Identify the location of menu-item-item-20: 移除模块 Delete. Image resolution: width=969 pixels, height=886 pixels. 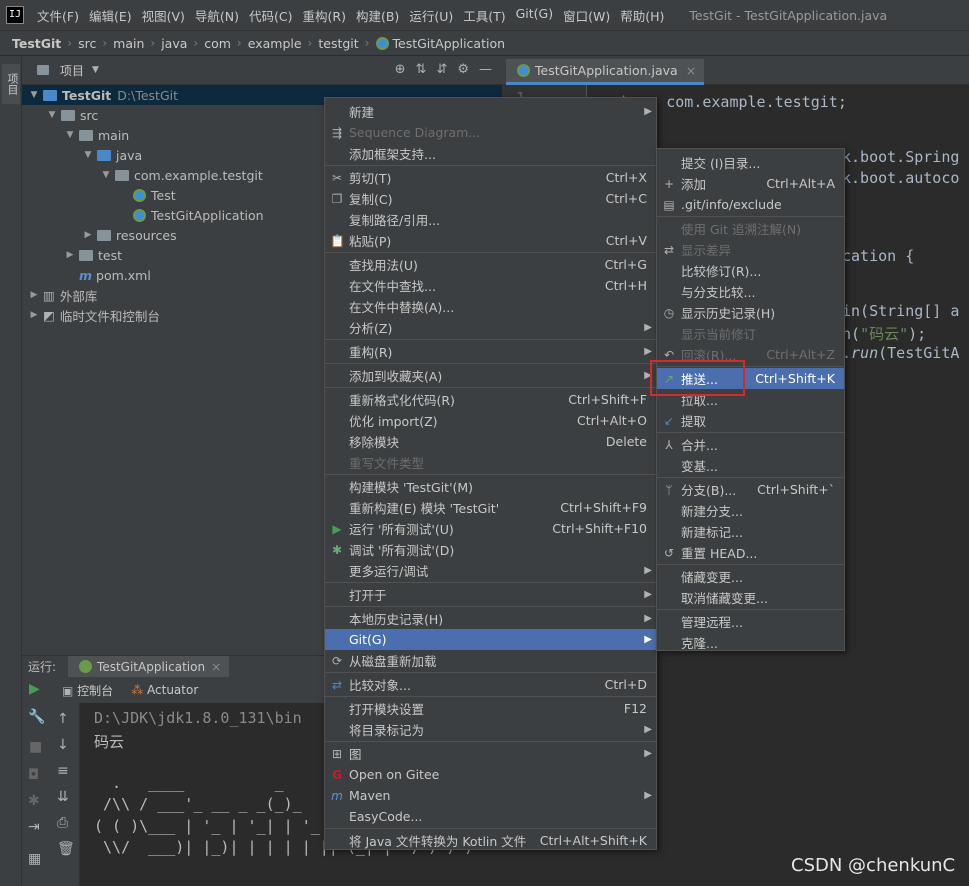
(490, 441).